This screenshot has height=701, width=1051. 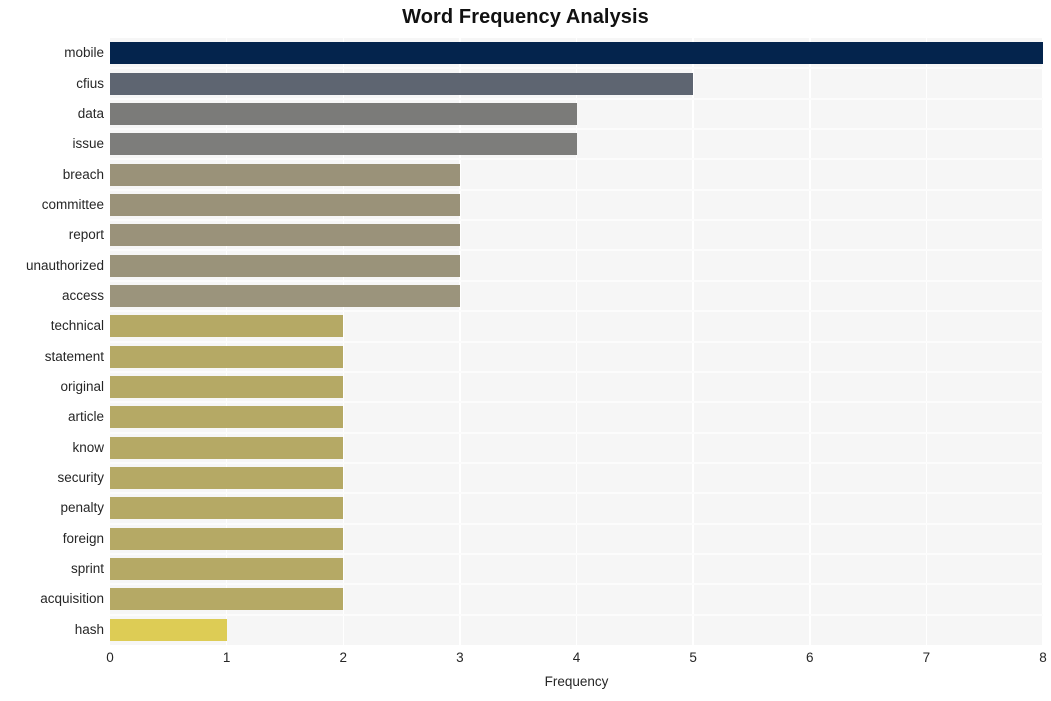 I want to click on y-axis-tick-label: breach, so click(x=83, y=174).